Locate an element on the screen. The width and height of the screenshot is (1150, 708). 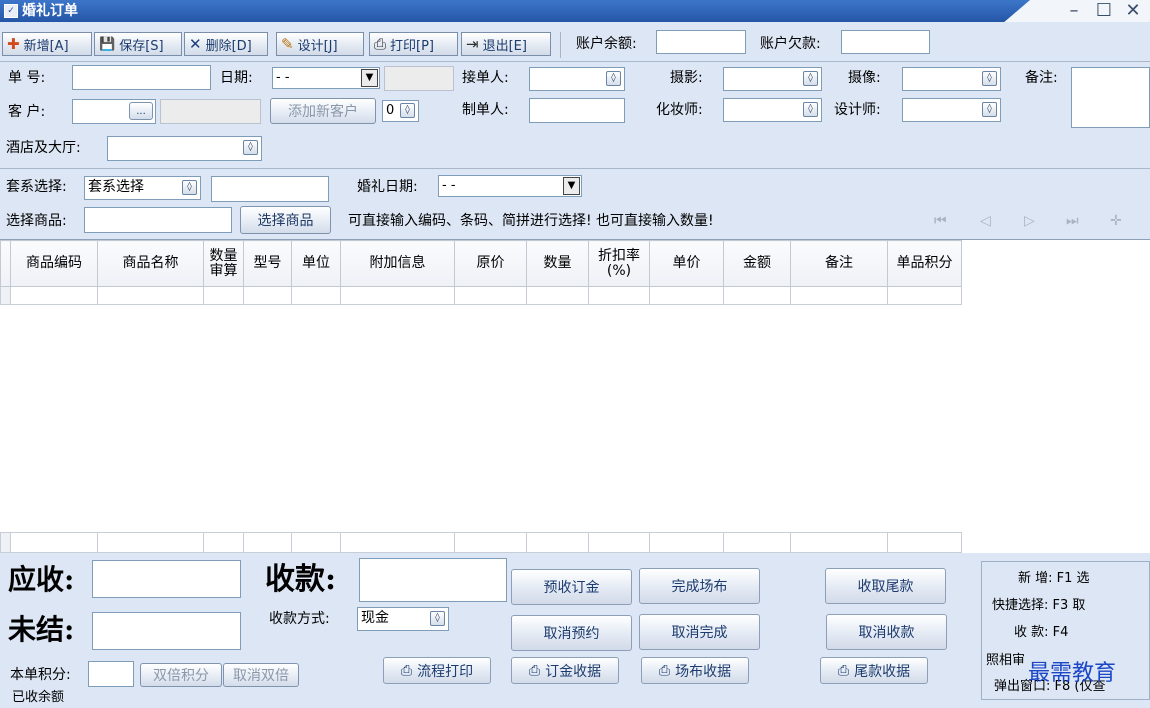
design-button: ✎ 设计[J] is located at coordinates (320, 44).